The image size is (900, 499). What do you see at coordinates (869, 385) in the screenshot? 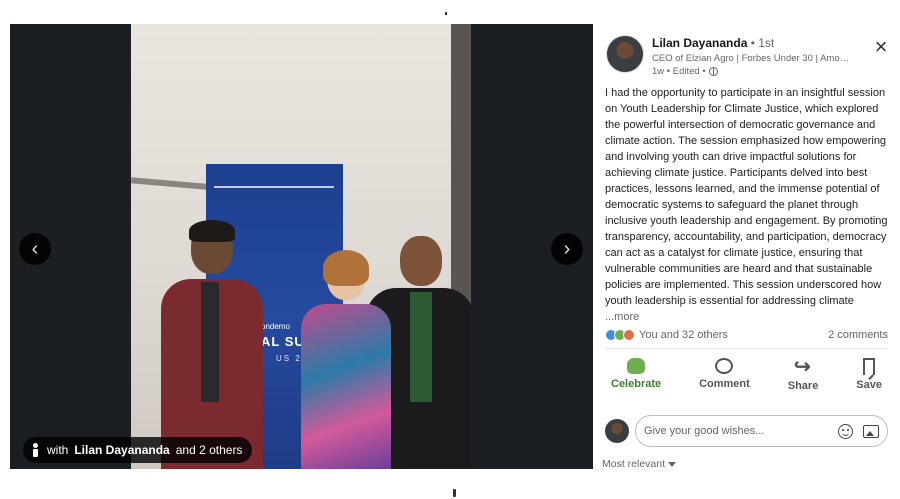
I see `save-label: Save` at bounding box center [869, 385].